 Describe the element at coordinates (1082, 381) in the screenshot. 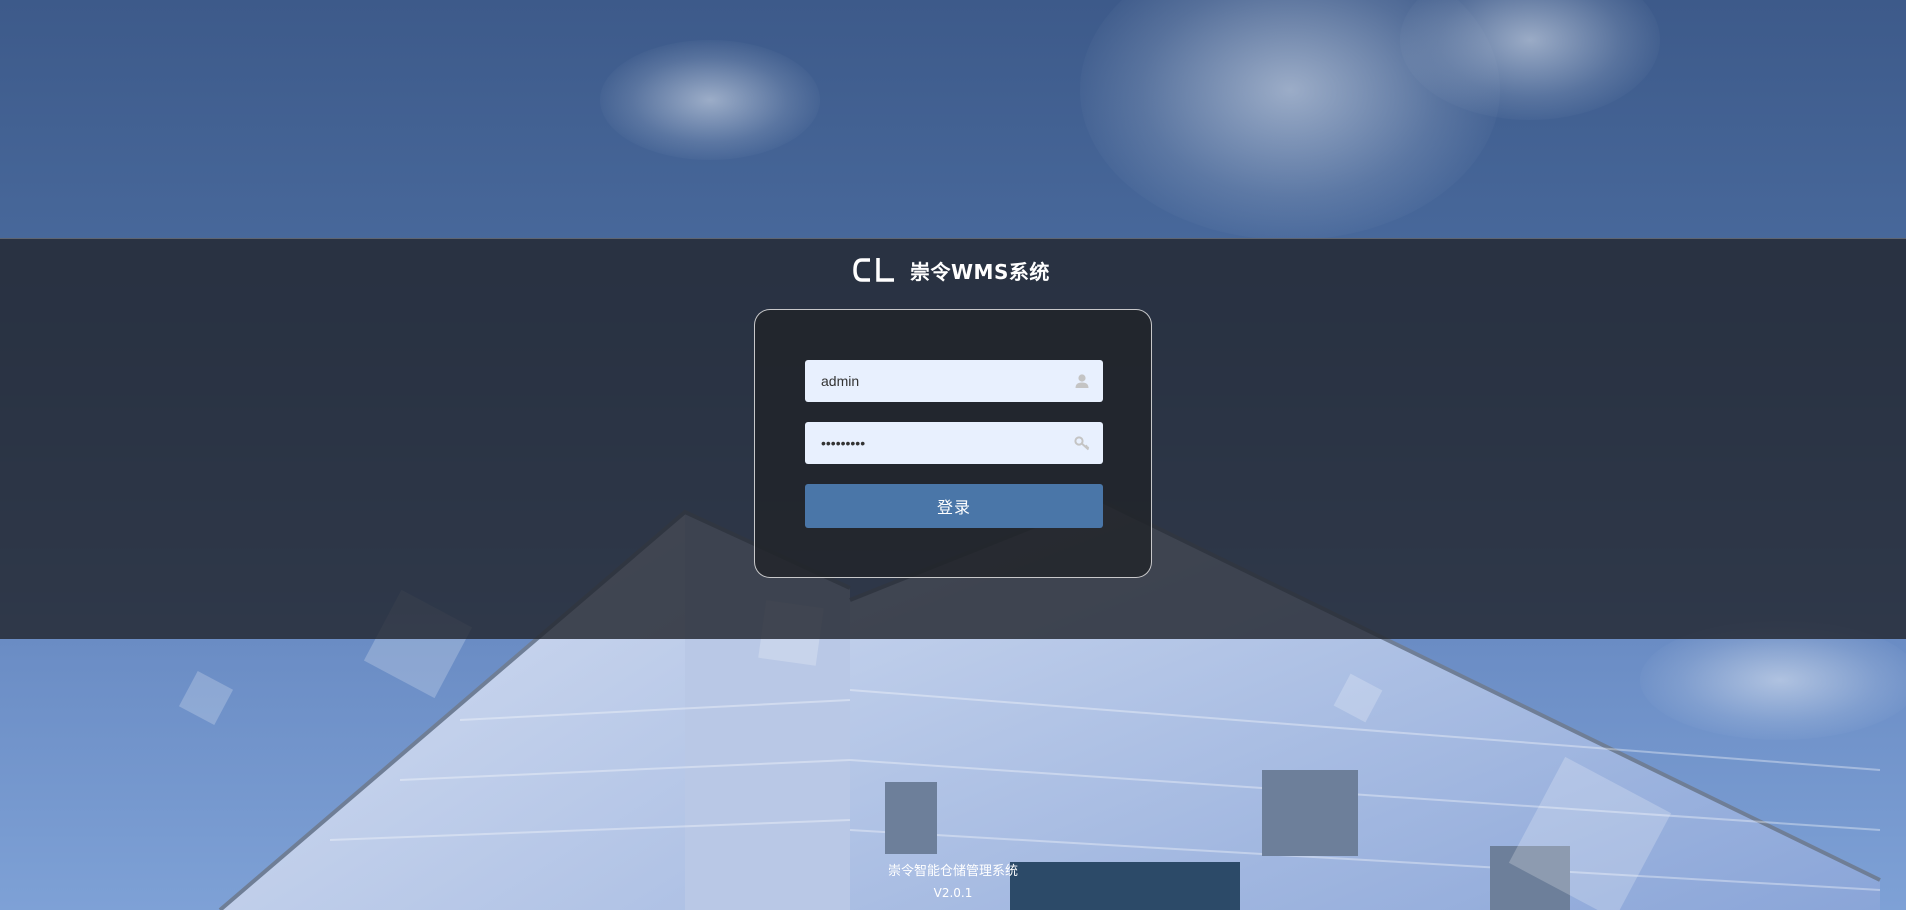

I see `user-icon` at that location.